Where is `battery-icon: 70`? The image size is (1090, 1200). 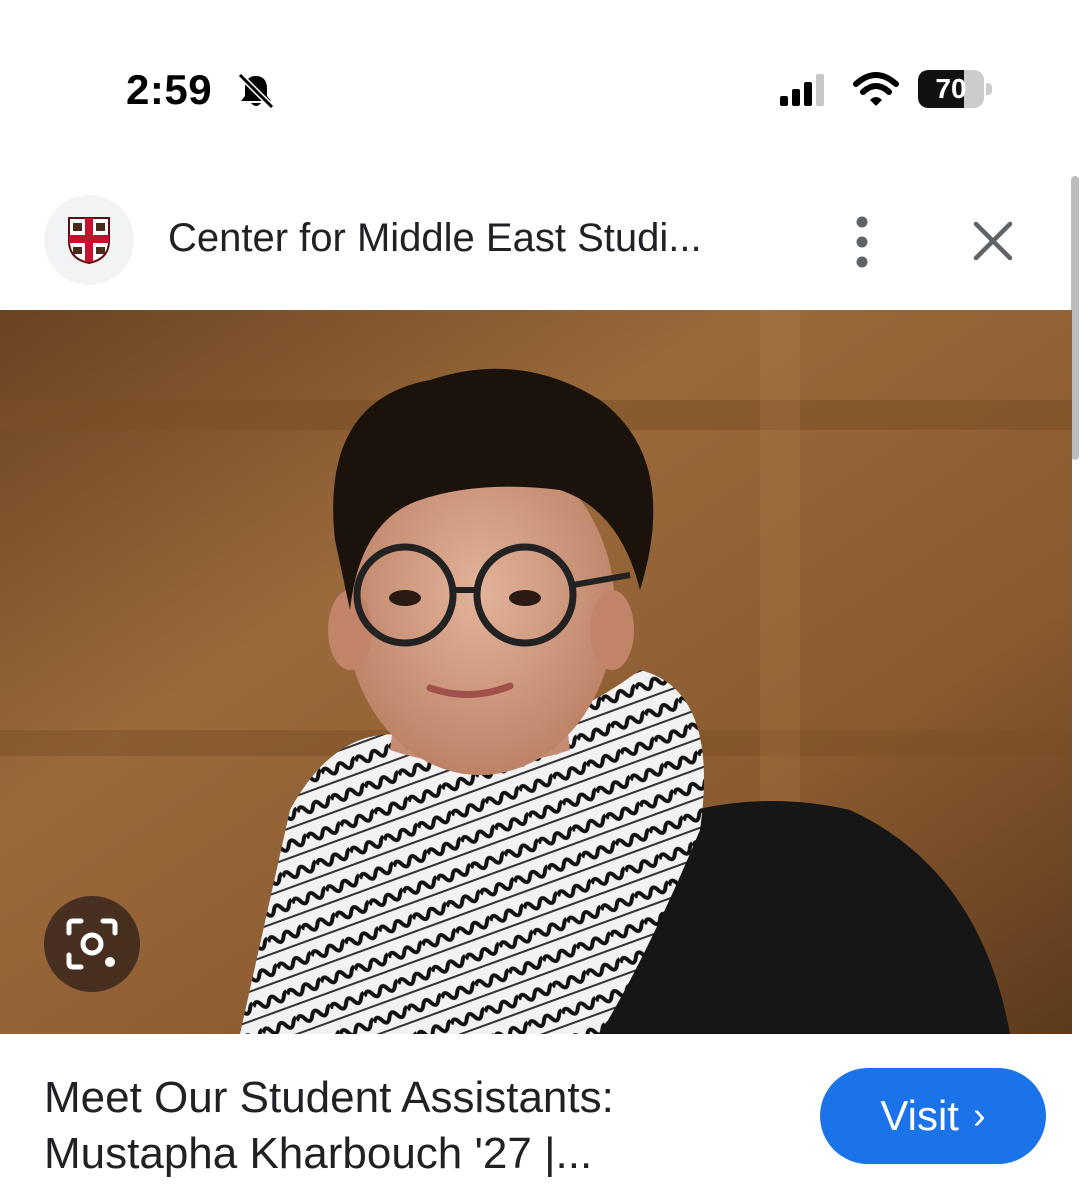
battery-icon: 70 is located at coordinates (955, 89).